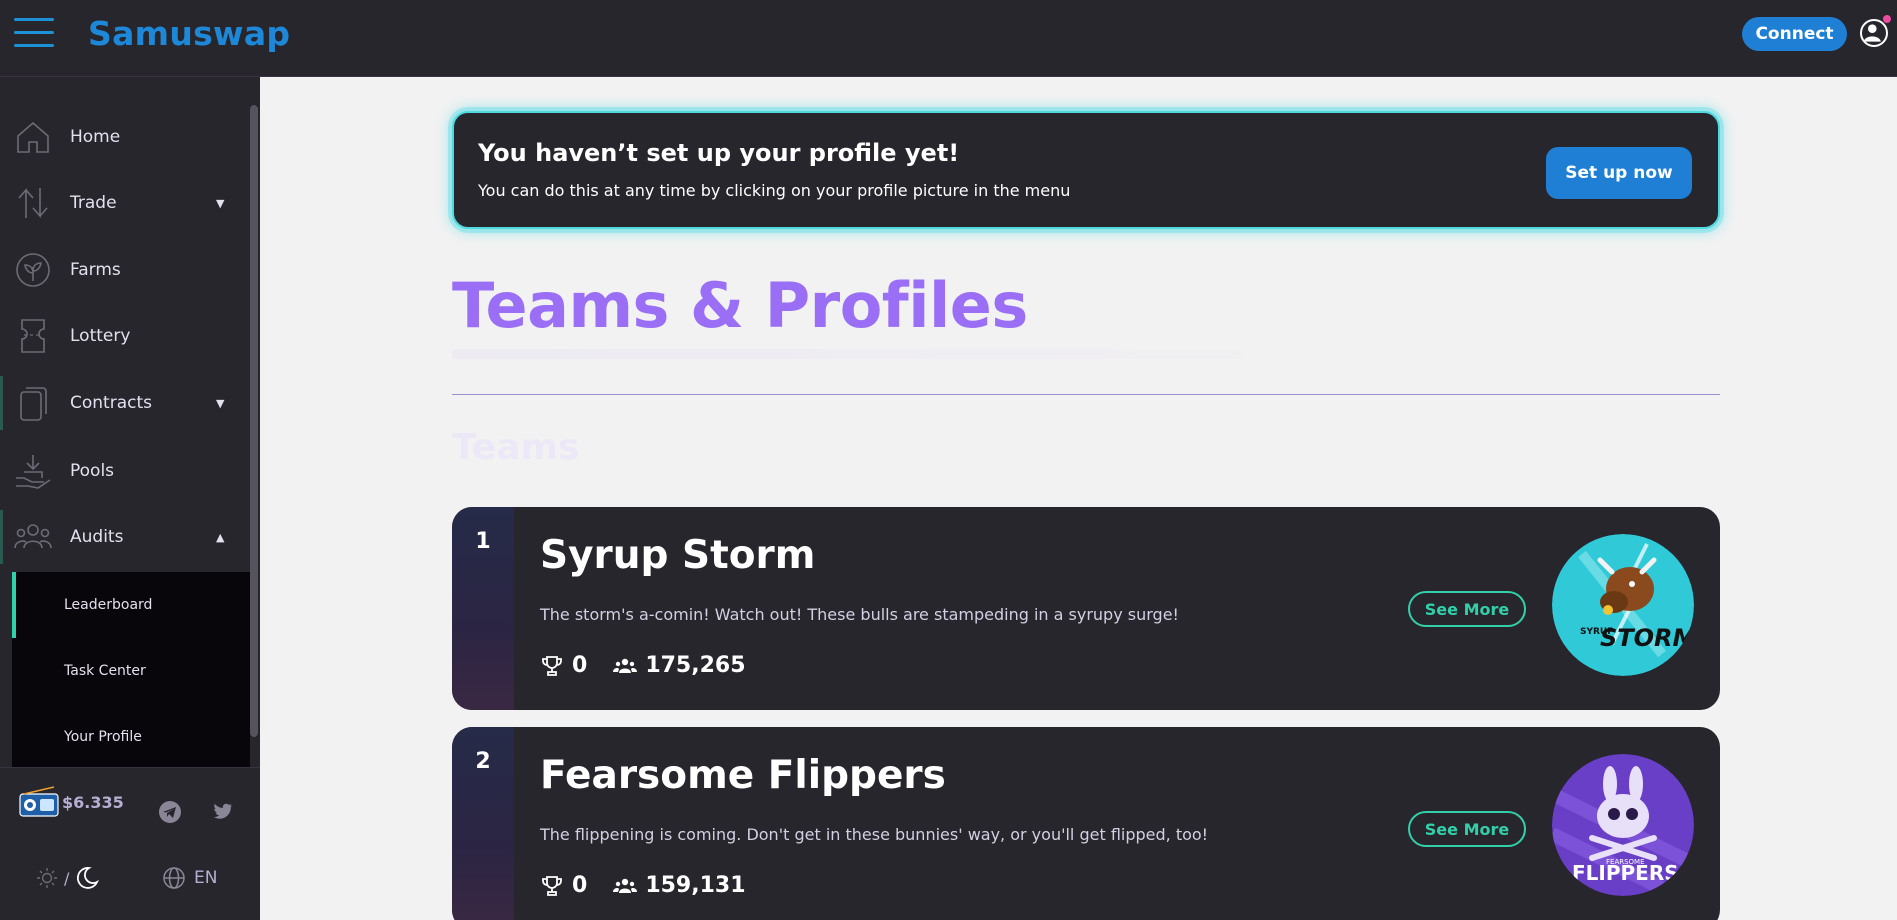  I want to click on sidebar-item-label: Trade, so click(93, 203).